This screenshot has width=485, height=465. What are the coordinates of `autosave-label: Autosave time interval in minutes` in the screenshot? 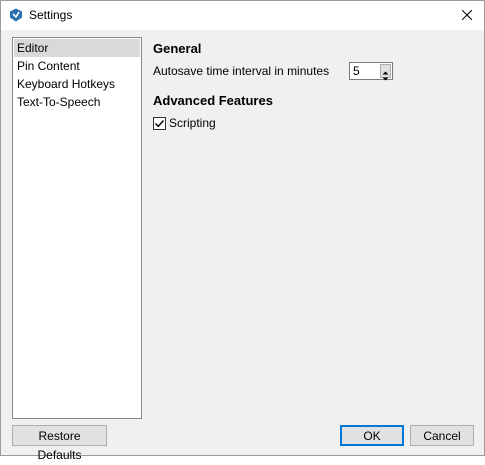 It's located at (241, 71).